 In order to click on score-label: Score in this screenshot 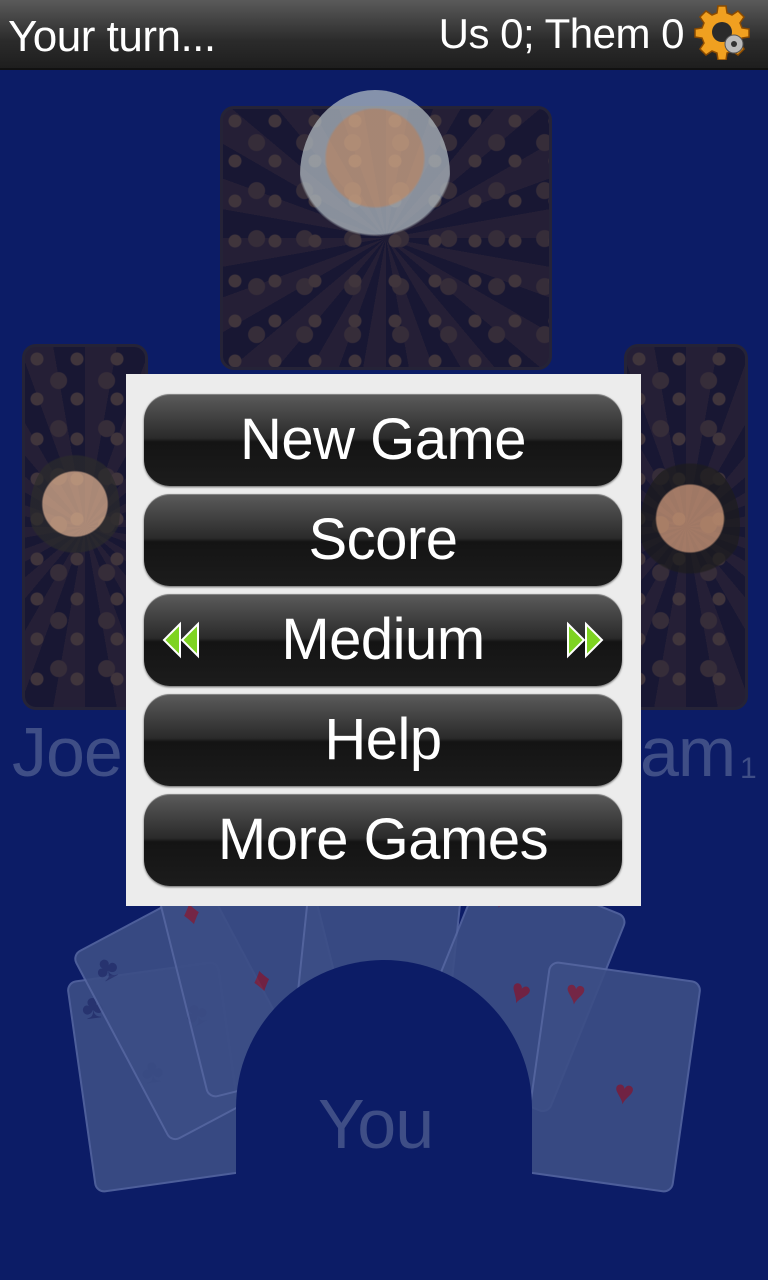, I will do `click(383, 539)`.